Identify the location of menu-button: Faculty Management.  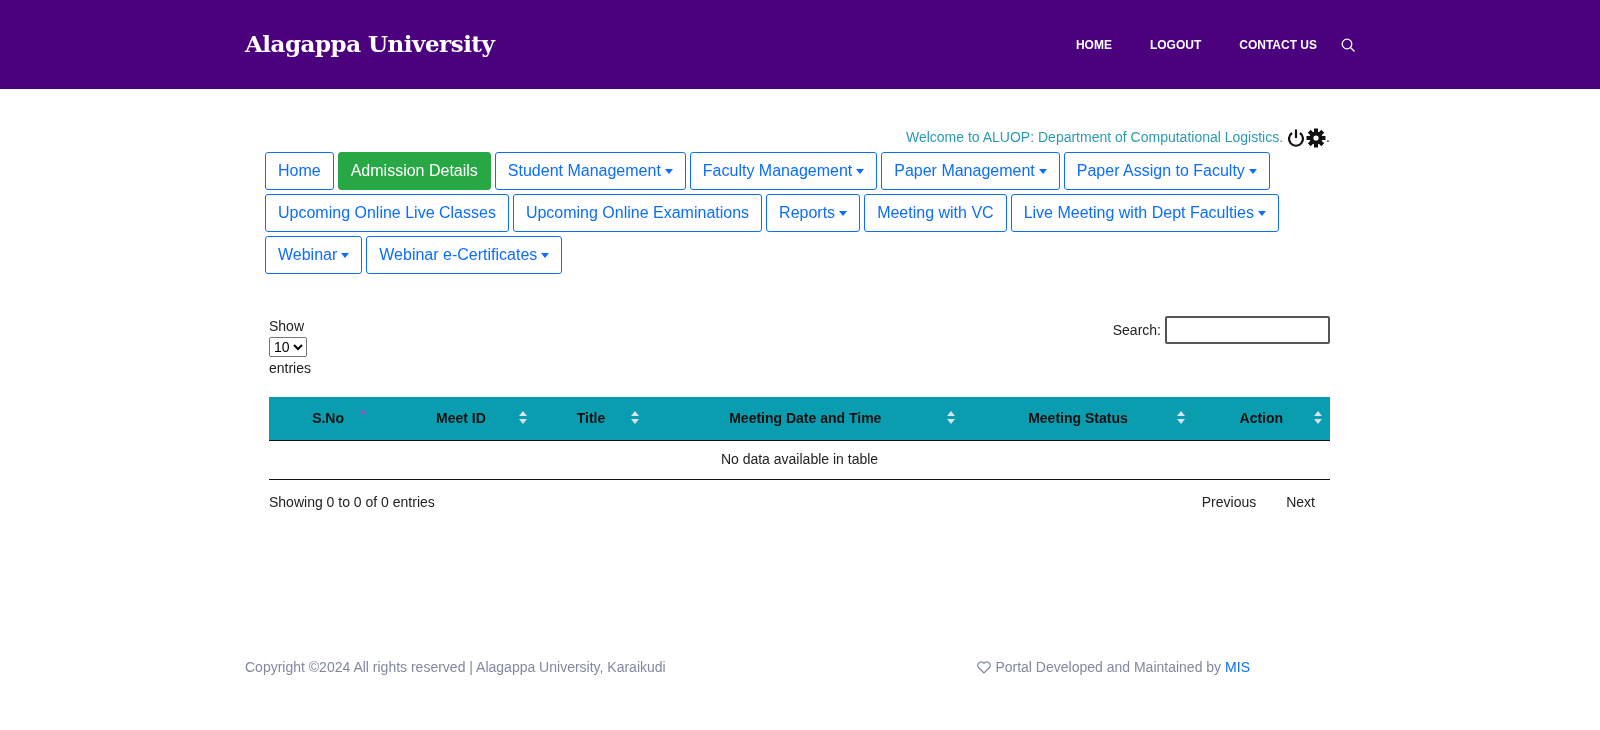
(783, 171).